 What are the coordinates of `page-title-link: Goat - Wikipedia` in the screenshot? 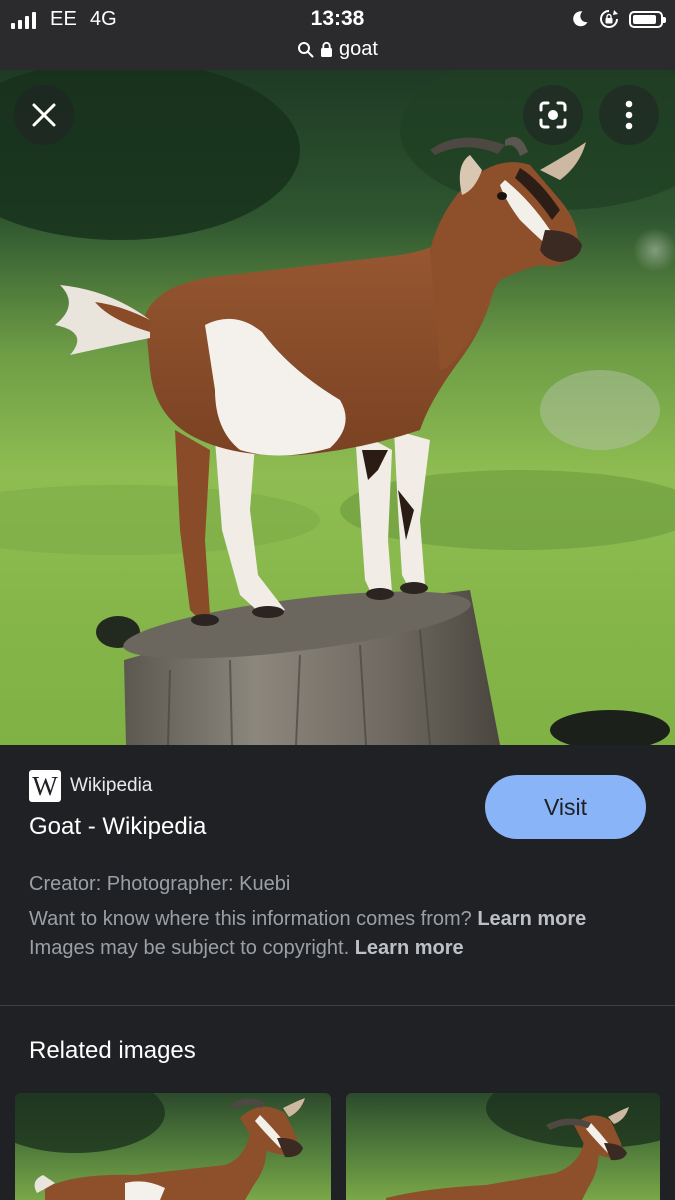 It's located at (117, 827).